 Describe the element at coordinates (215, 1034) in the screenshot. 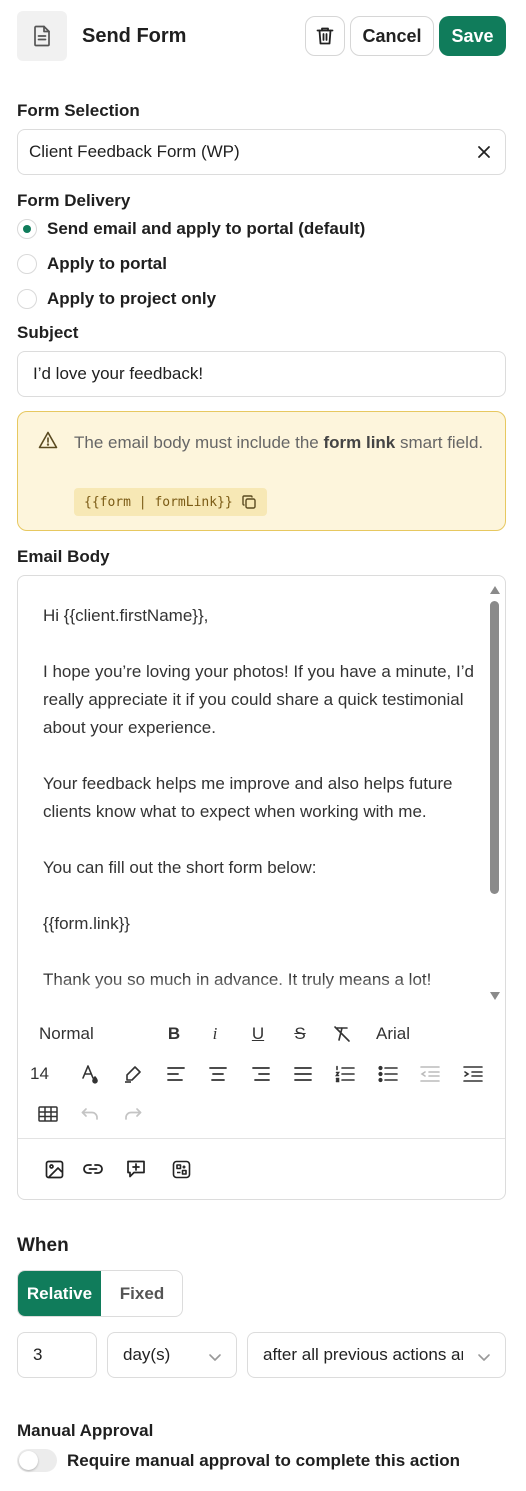

I see `italic-button: i` at that location.